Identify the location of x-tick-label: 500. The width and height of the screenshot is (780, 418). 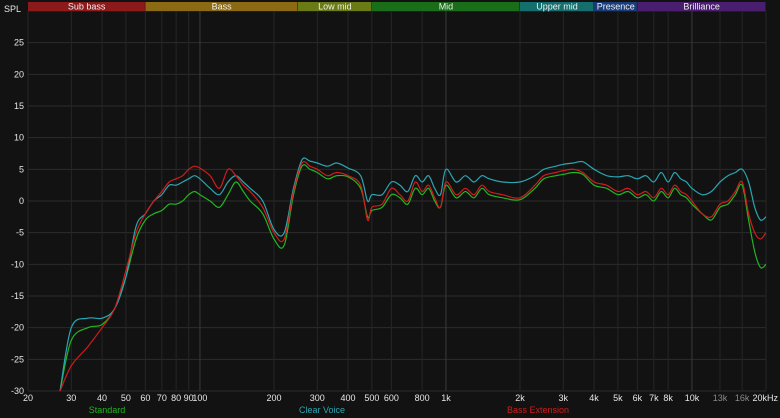
(371, 398).